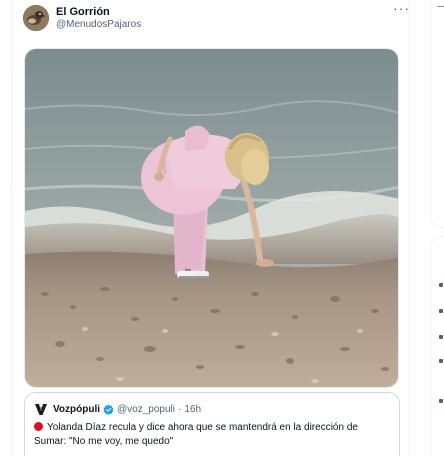 The height and width of the screenshot is (456, 444). What do you see at coordinates (437, 346) in the screenshot?
I see `right-rail-card-bottom` at bounding box center [437, 346].